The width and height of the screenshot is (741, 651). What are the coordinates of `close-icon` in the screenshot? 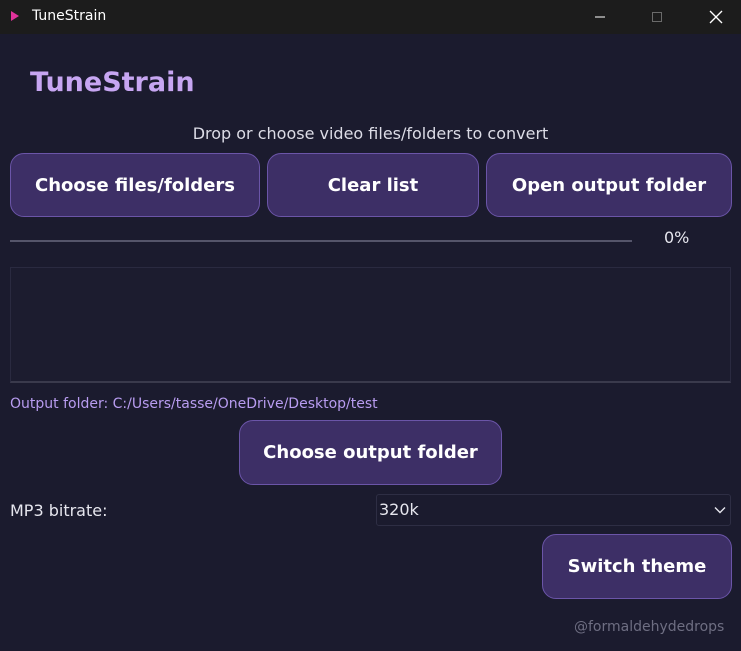 It's located at (716, 17).